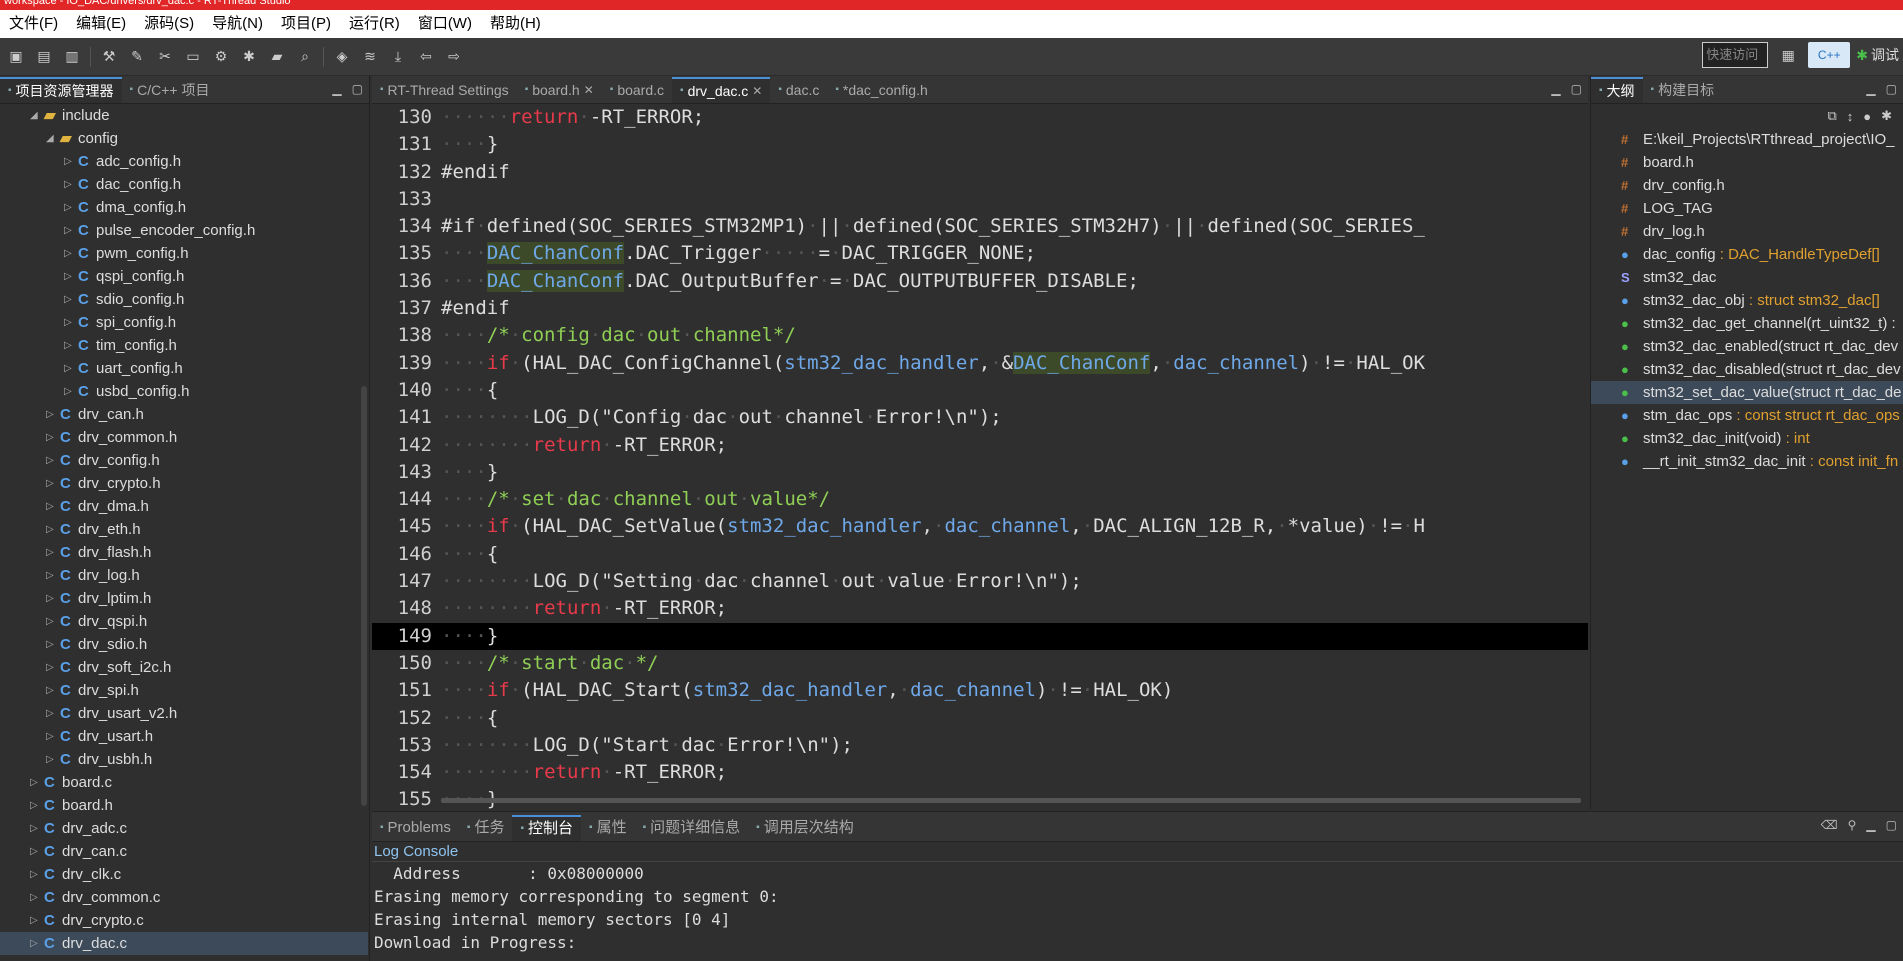  I want to click on tree-item: ▷ Cdrv_lptim.h, so click(184, 598).